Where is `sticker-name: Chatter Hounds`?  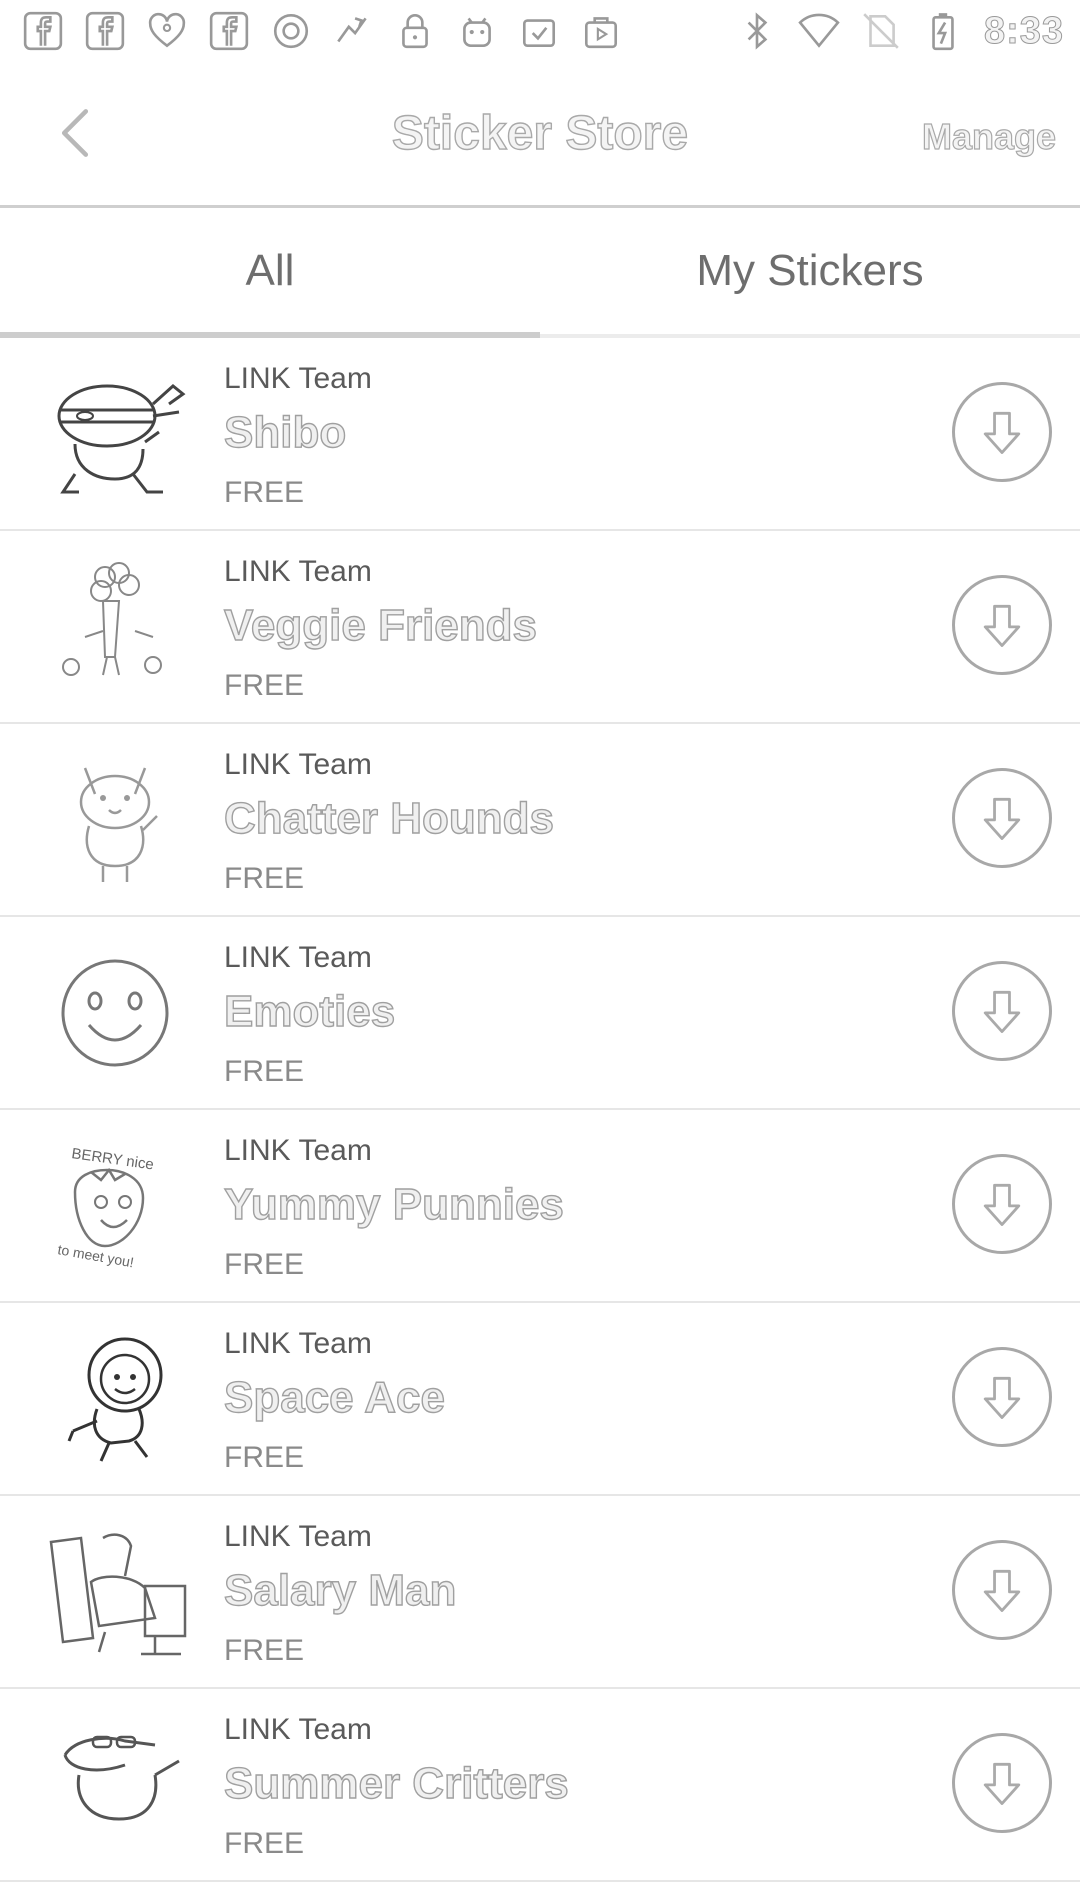
sticker-name: Chatter Hounds is located at coordinates (388, 818).